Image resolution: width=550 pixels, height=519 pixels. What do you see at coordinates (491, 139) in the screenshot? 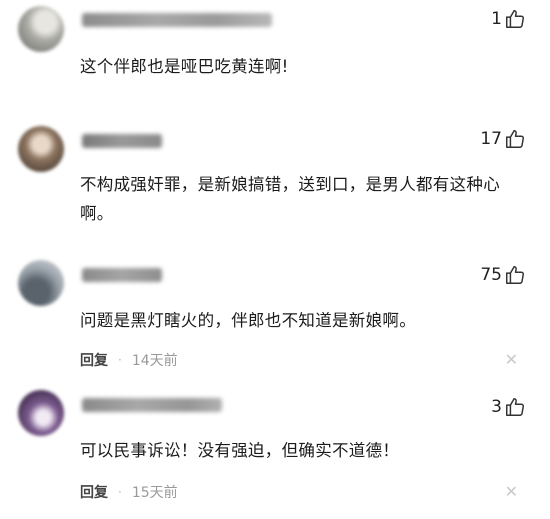
I see `like-count: 17` at bounding box center [491, 139].